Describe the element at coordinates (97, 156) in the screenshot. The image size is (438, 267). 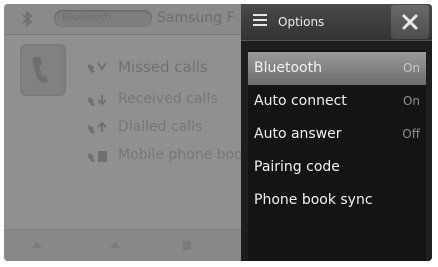
I see `phonebook-icon` at that location.